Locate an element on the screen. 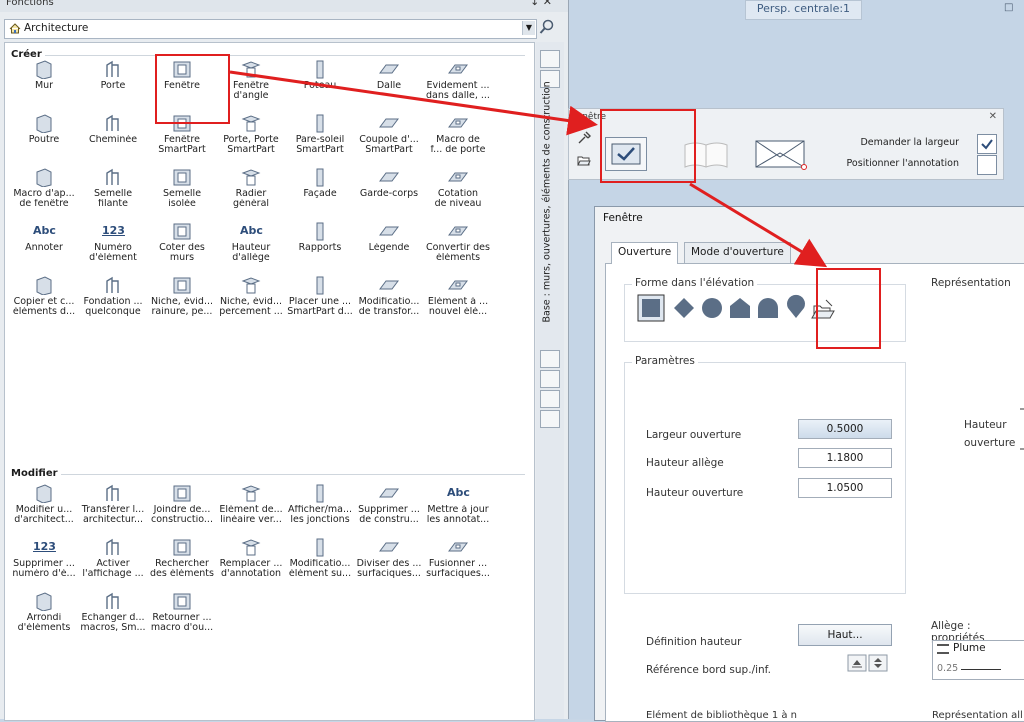  tool-label-line1: Rechercher is located at coordinates (182, 564).